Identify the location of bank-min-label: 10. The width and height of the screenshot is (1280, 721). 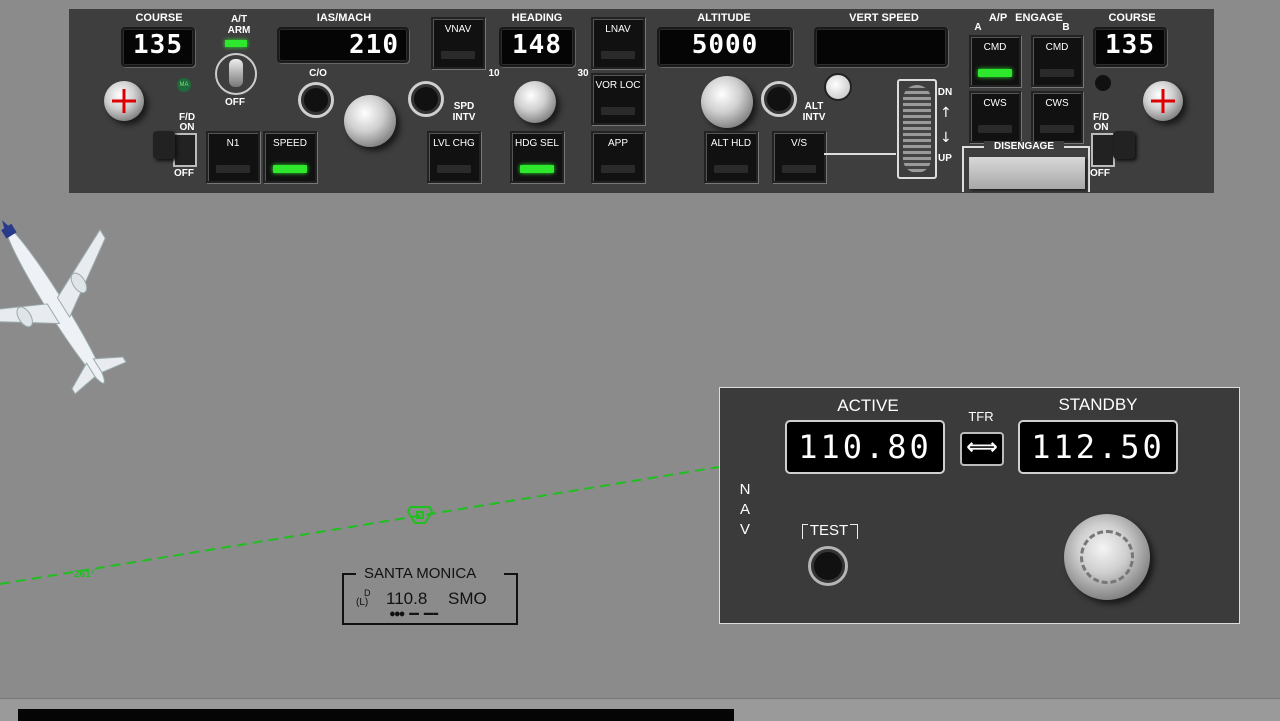
(494, 73).